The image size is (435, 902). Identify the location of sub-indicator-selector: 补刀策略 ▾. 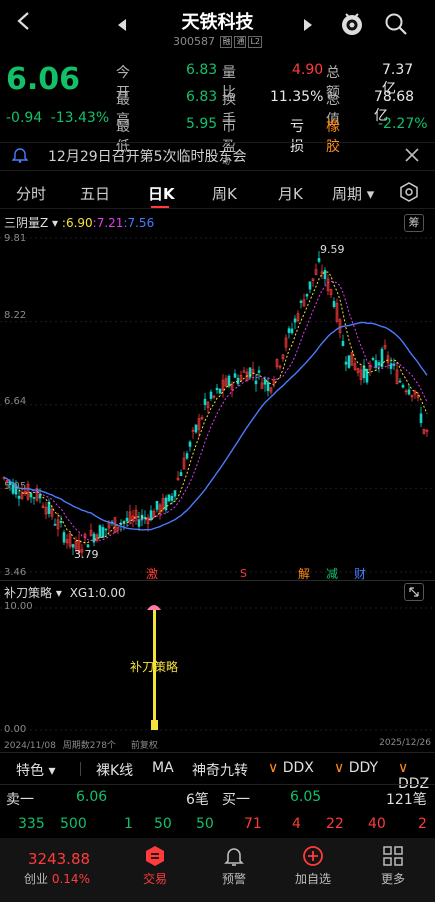
(33, 593).